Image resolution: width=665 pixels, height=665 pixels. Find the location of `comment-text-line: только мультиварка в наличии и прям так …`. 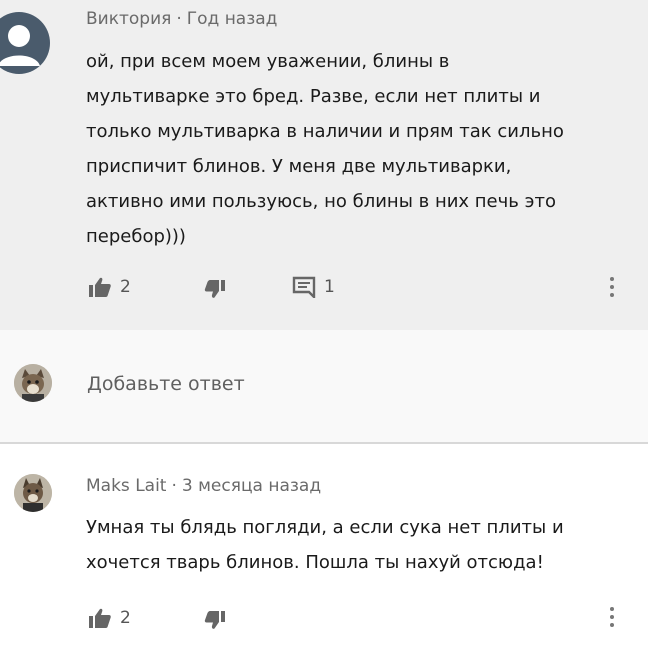

comment-text-line: только мультиварка в наличии и прям так … is located at coordinates (325, 131).